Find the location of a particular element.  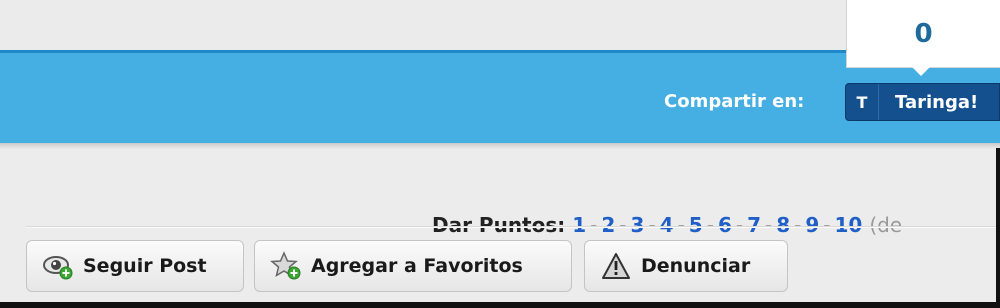

points-tail-text: (de is located at coordinates (886, 225).